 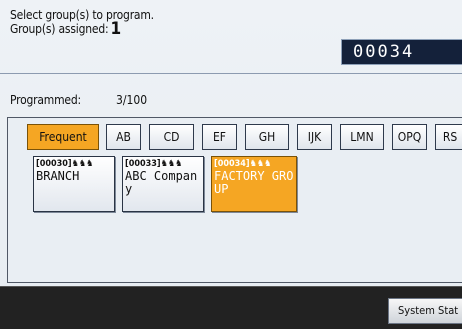 What do you see at coordinates (45, 100) in the screenshot?
I see `programmed-label: Programmed:` at bounding box center [45, 100].